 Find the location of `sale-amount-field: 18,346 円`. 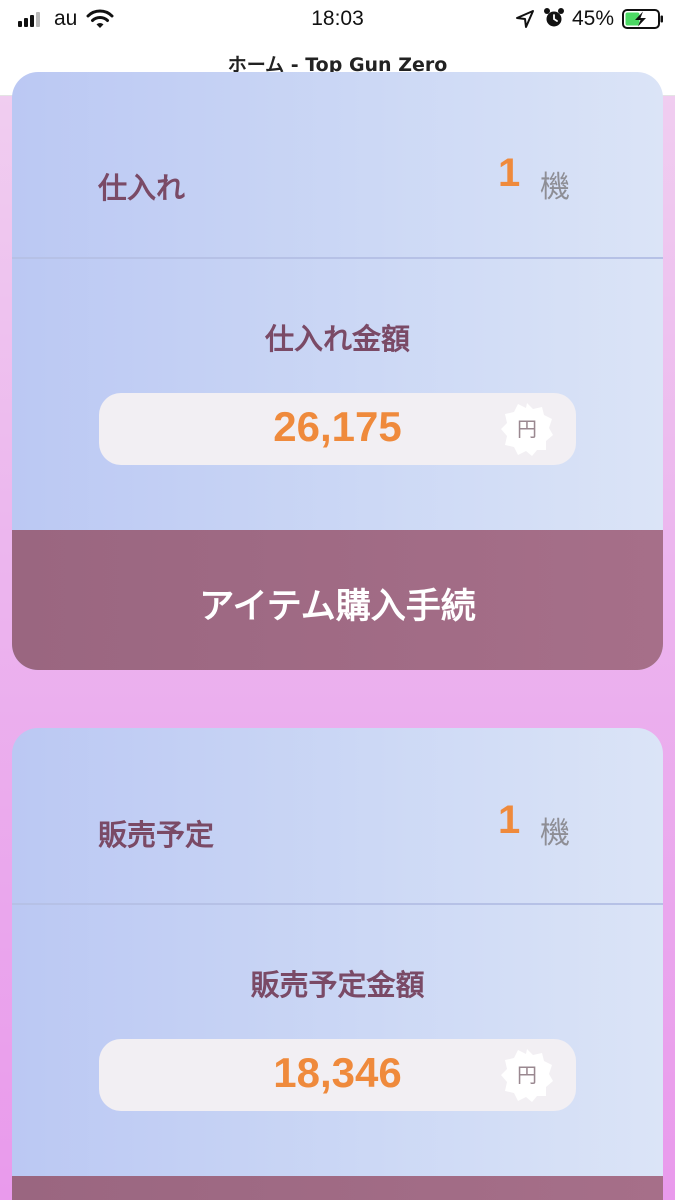

sale-amount-field: 18,346 円 is located at coordinates (337, 1075).